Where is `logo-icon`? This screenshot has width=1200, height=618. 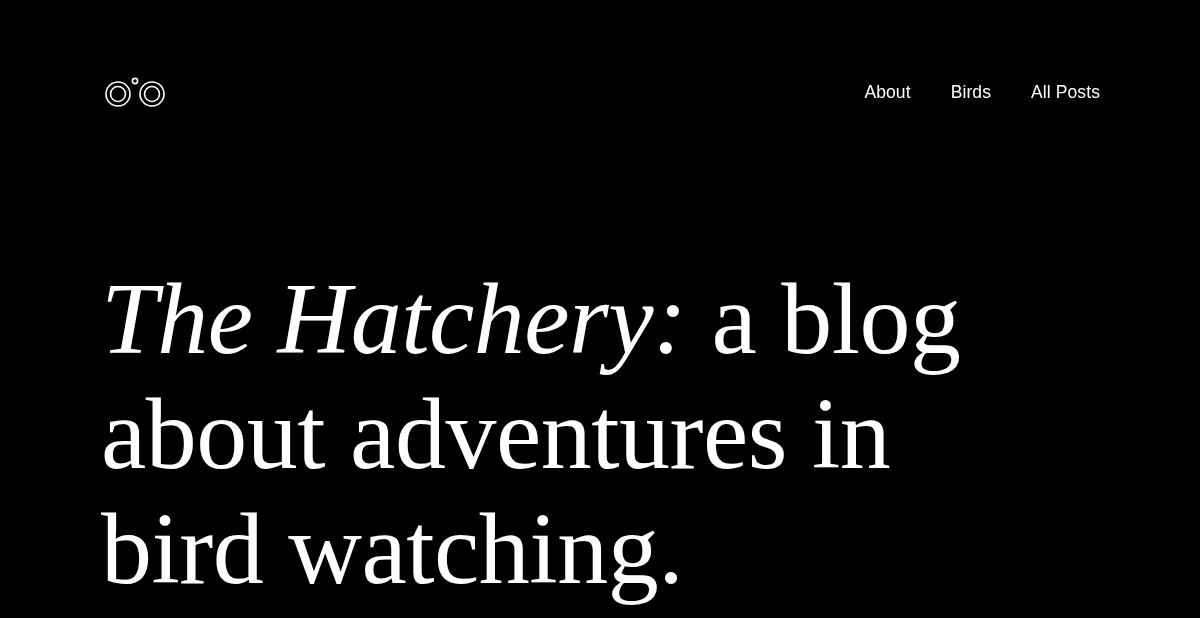 logo-icon is located at coordinates (135, 92).